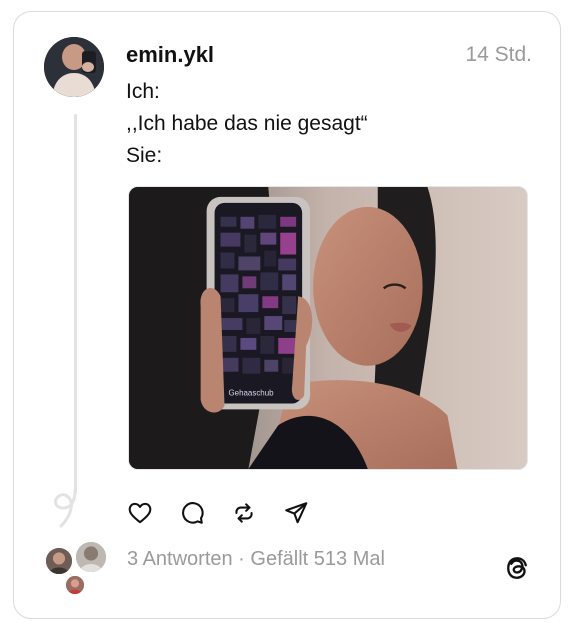 The height and width of the screenshot is (633, 574). I want to click on author-avatar, so click(74, 67).